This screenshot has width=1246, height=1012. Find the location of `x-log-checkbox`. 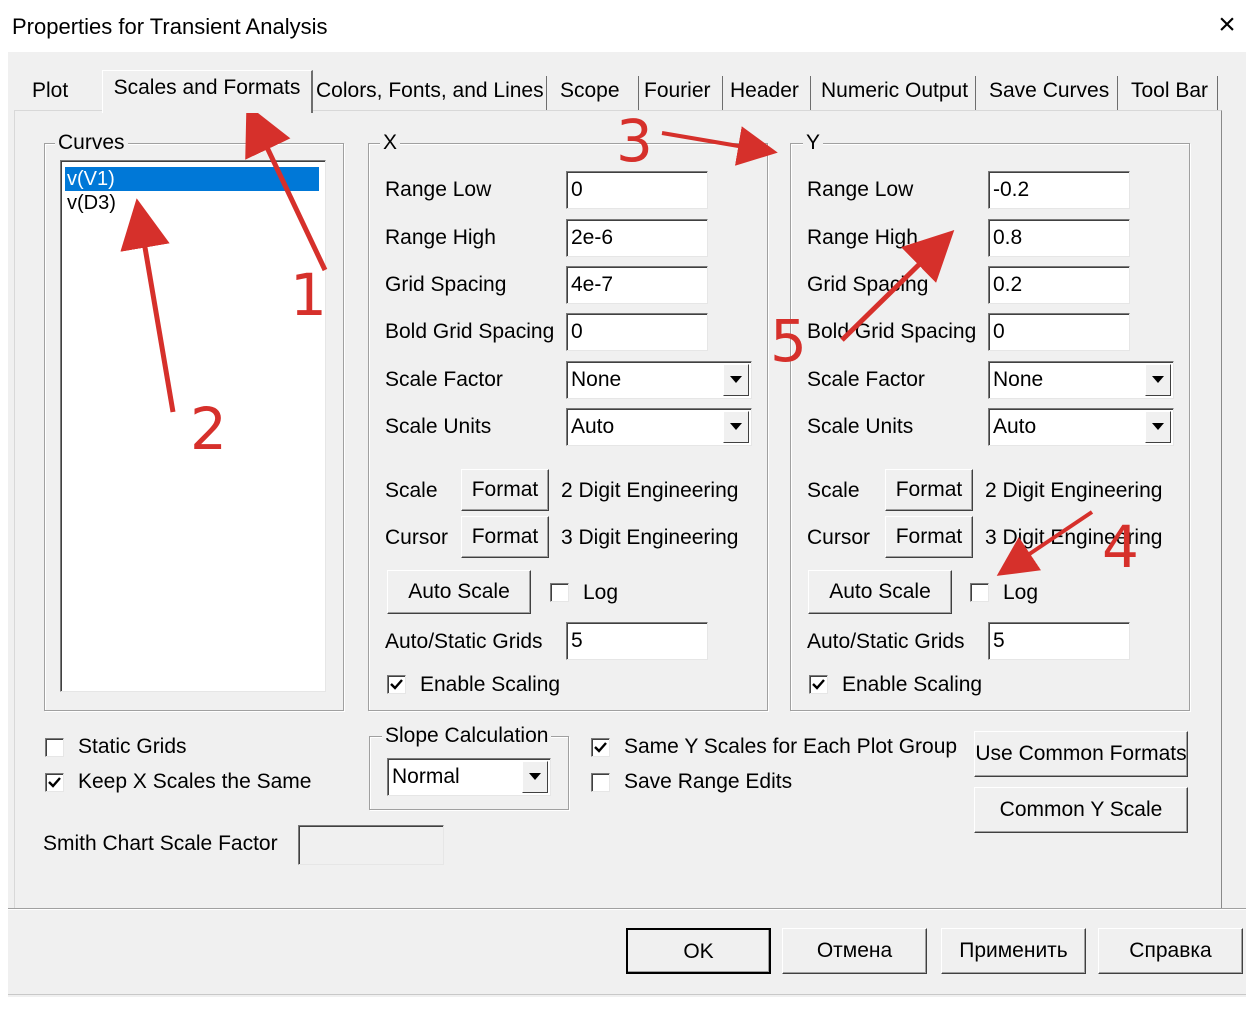

x-log-checkbox is located at coordinates (559, 592).